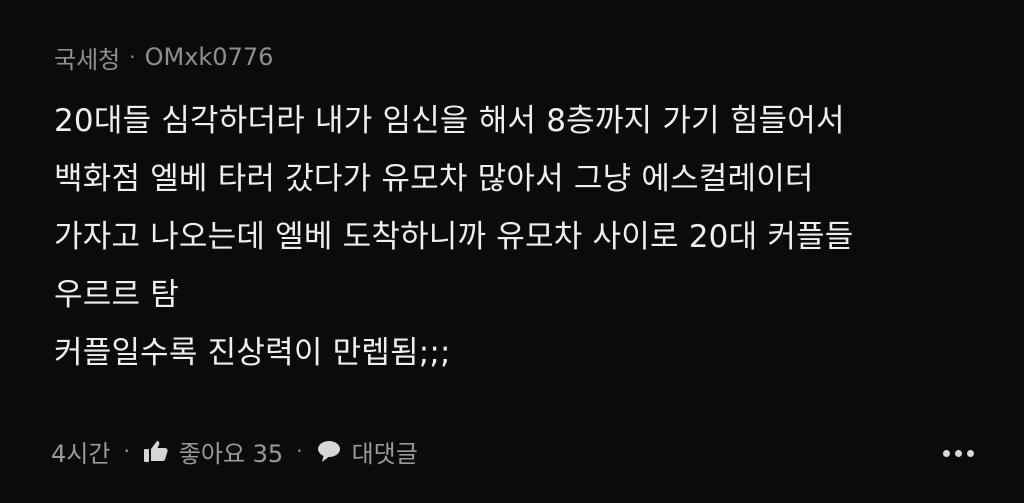 This screenshot has height=503, width=1024. What do you see at coordinates (526, 451) in the screenshot?
I see `comment-footer: 4시간 · 좋아요 35 · 대댓글` at bounding box center [526, 451].